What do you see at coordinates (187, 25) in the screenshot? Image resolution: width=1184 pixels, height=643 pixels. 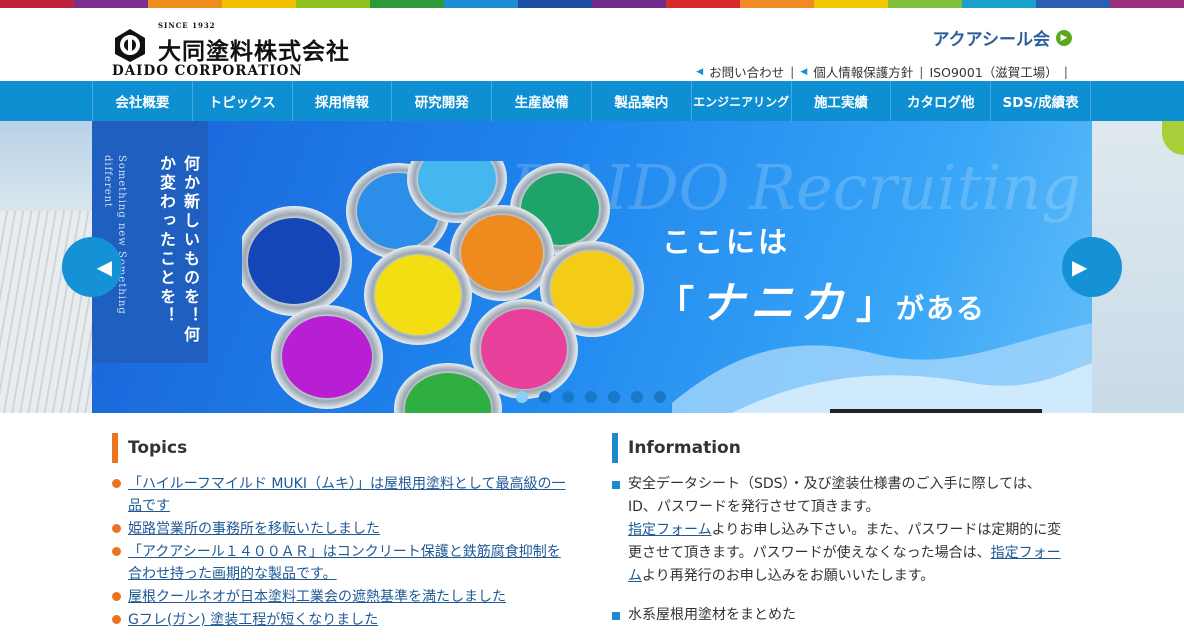 I see `logo-since: SINCE 1932` at bounding box center [187, 25].